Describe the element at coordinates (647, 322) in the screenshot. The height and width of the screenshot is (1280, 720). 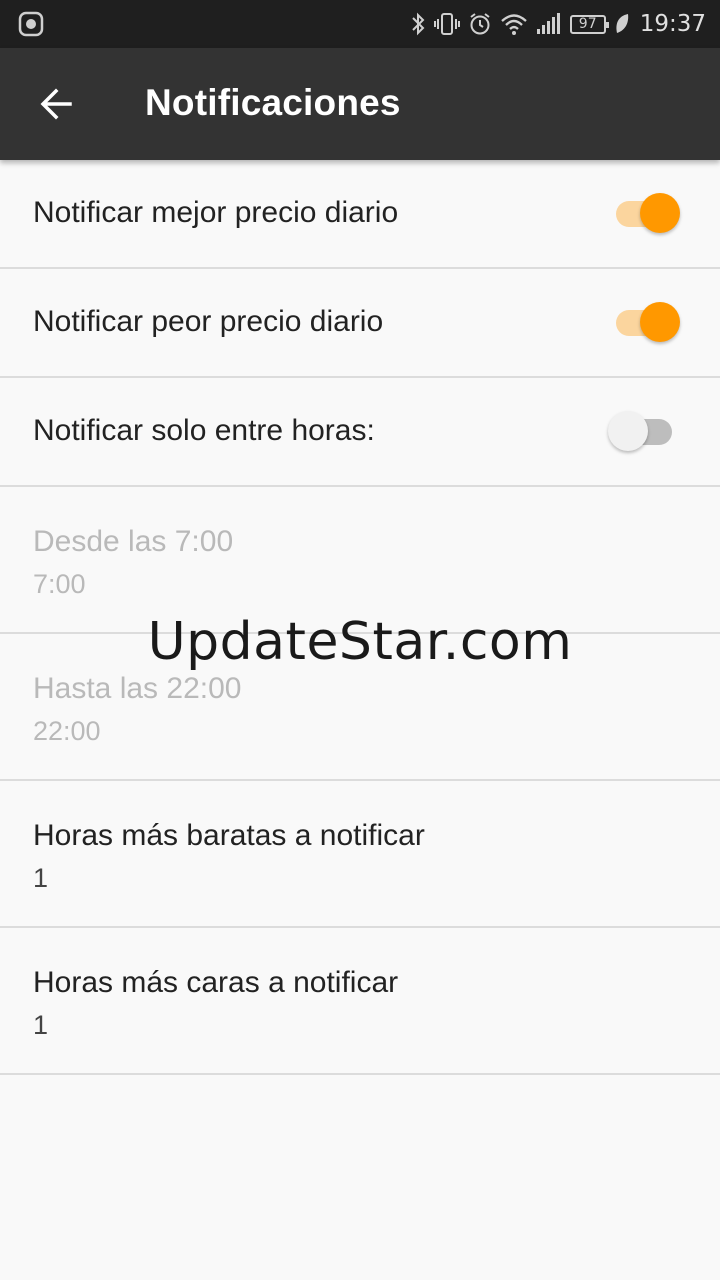
I see `worst-price-switch` at that location.